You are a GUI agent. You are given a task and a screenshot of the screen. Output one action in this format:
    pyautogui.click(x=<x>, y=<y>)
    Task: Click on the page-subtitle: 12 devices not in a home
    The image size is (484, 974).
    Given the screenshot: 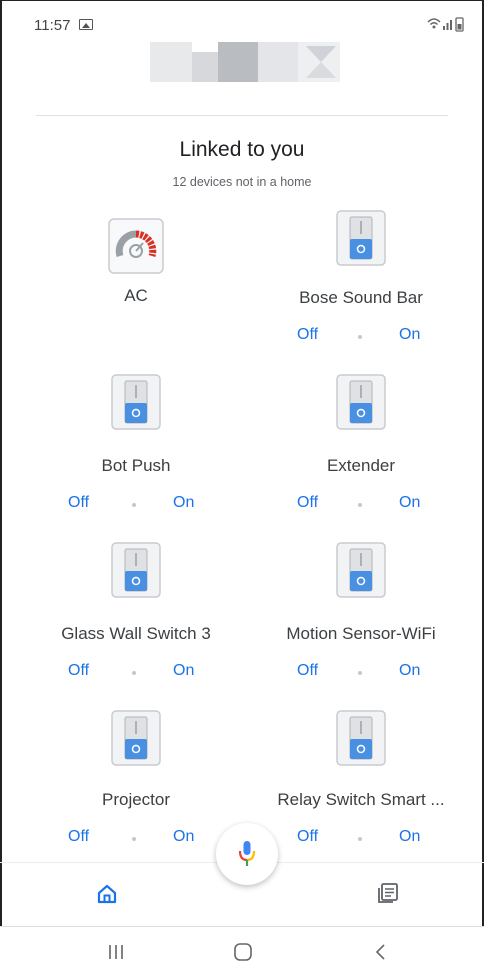 What is the action you would take?
    pyautogui.click(x=242, y=182)
    